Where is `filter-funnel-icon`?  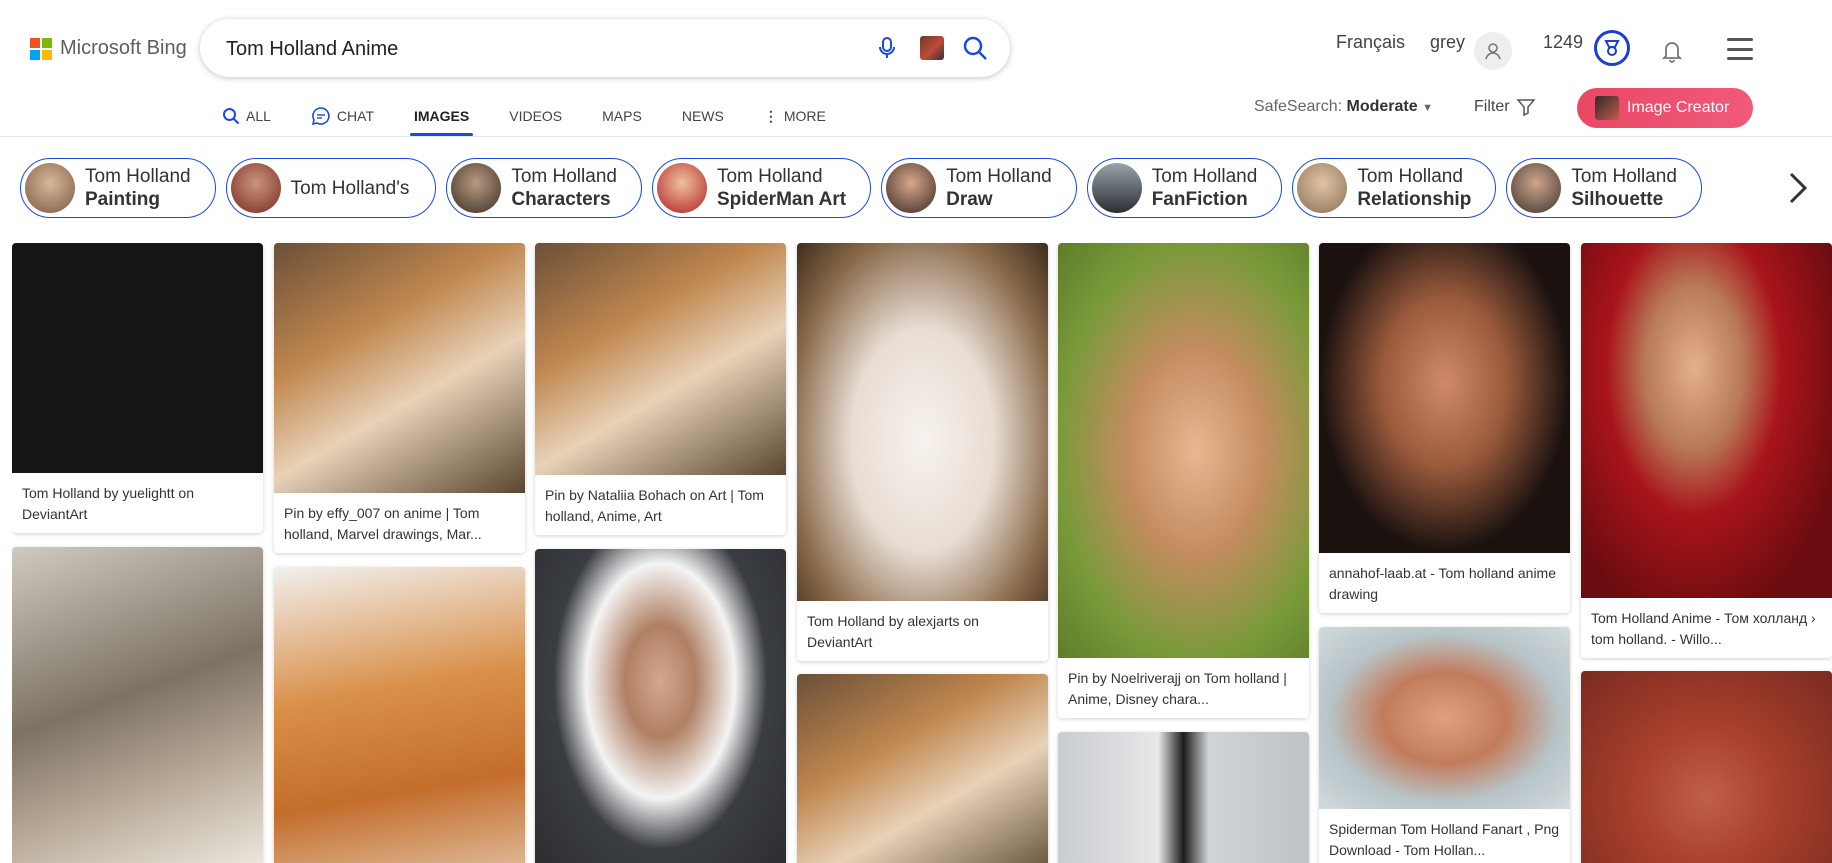 filter-funnel-icon is located at coordinates (1525, 108).